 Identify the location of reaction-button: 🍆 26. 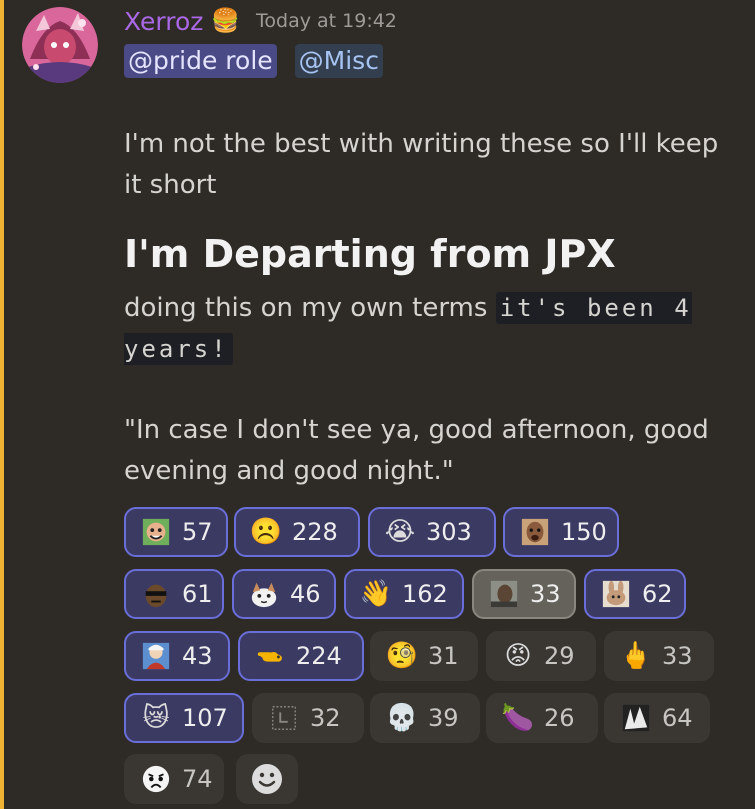
(542, 718).